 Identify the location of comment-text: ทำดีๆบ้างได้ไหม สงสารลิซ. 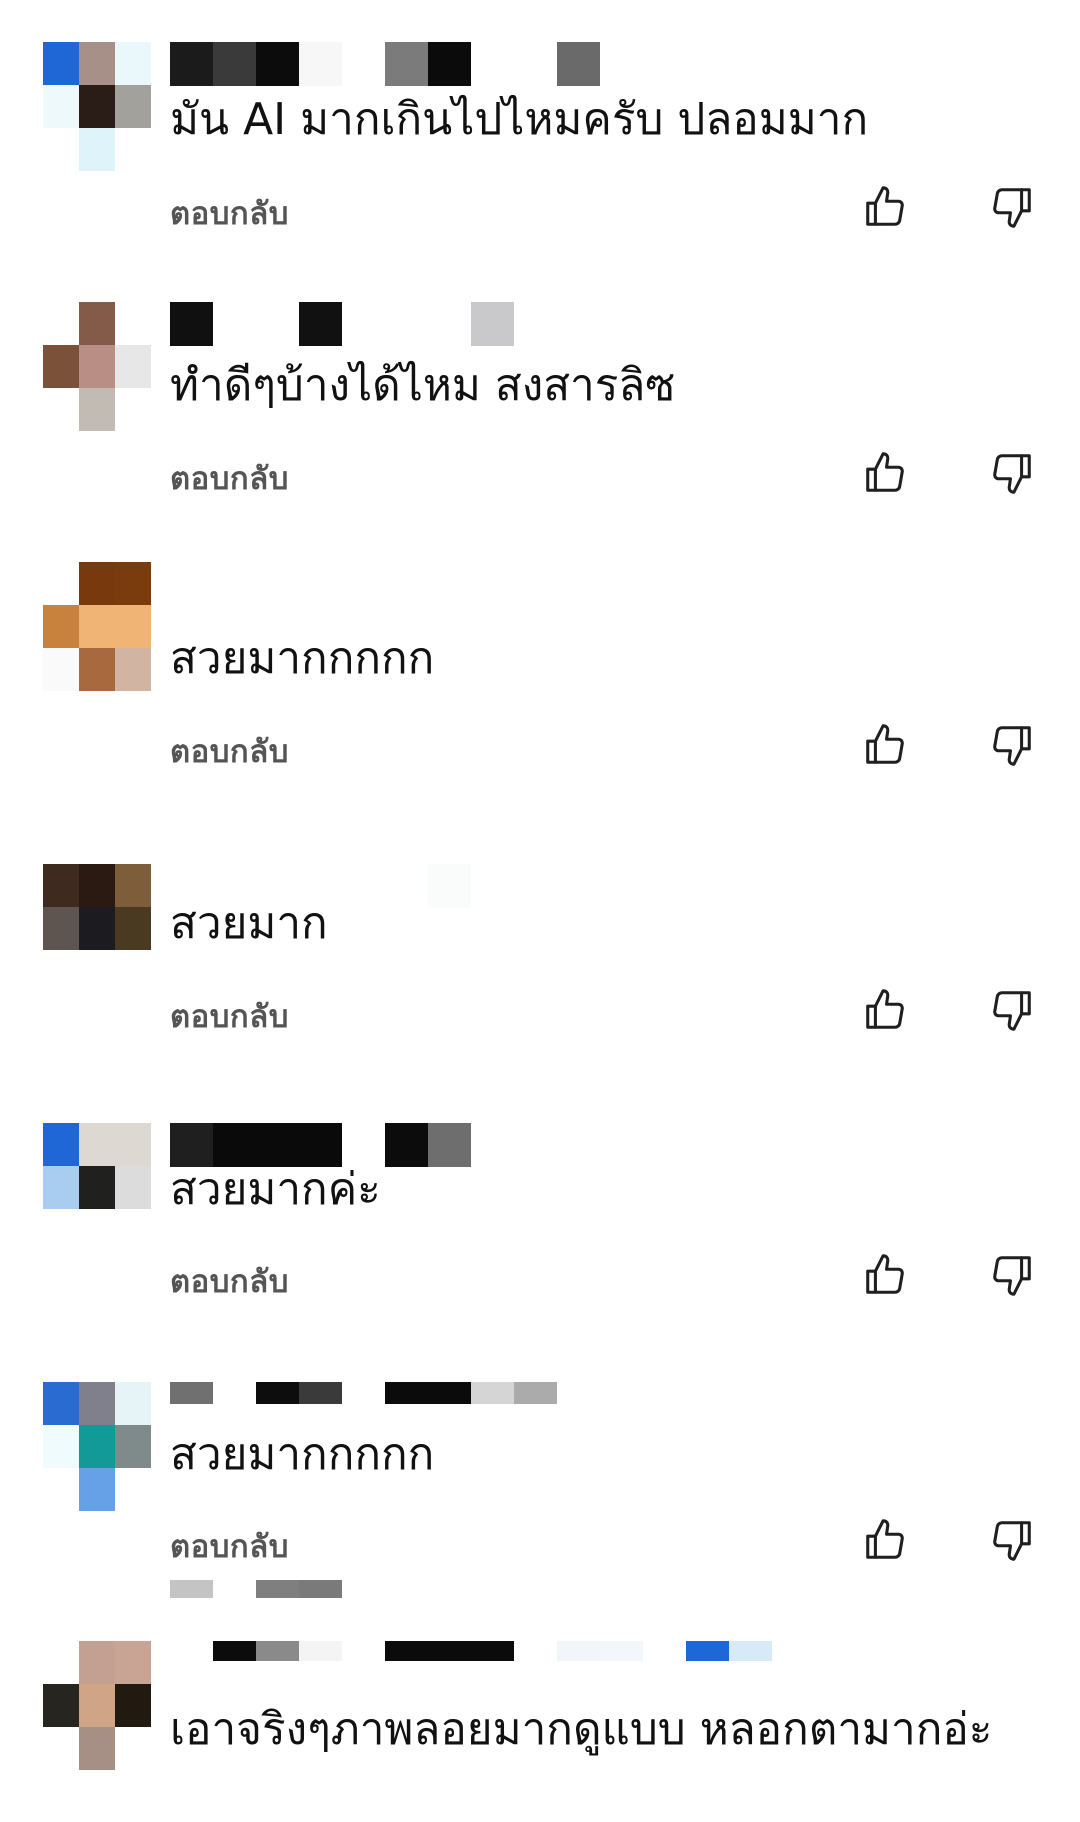
(423, 385).